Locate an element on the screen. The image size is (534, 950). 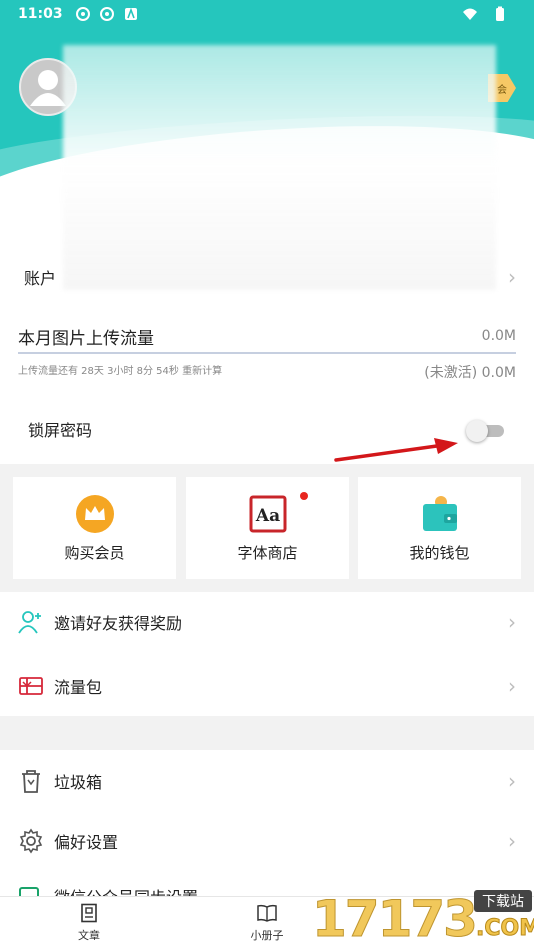
data-package-icon is located at coordinates (31, 686).